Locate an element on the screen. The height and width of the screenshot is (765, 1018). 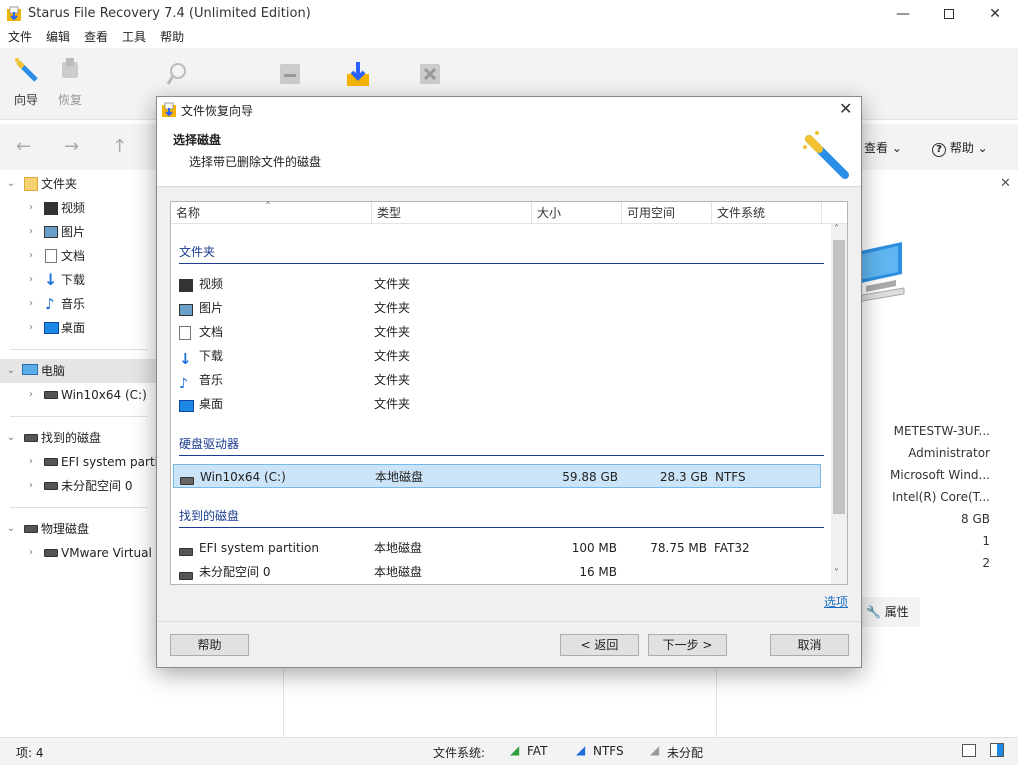
list-row-folder: 桌面 文件夹 is located at coordinates (497, 404).